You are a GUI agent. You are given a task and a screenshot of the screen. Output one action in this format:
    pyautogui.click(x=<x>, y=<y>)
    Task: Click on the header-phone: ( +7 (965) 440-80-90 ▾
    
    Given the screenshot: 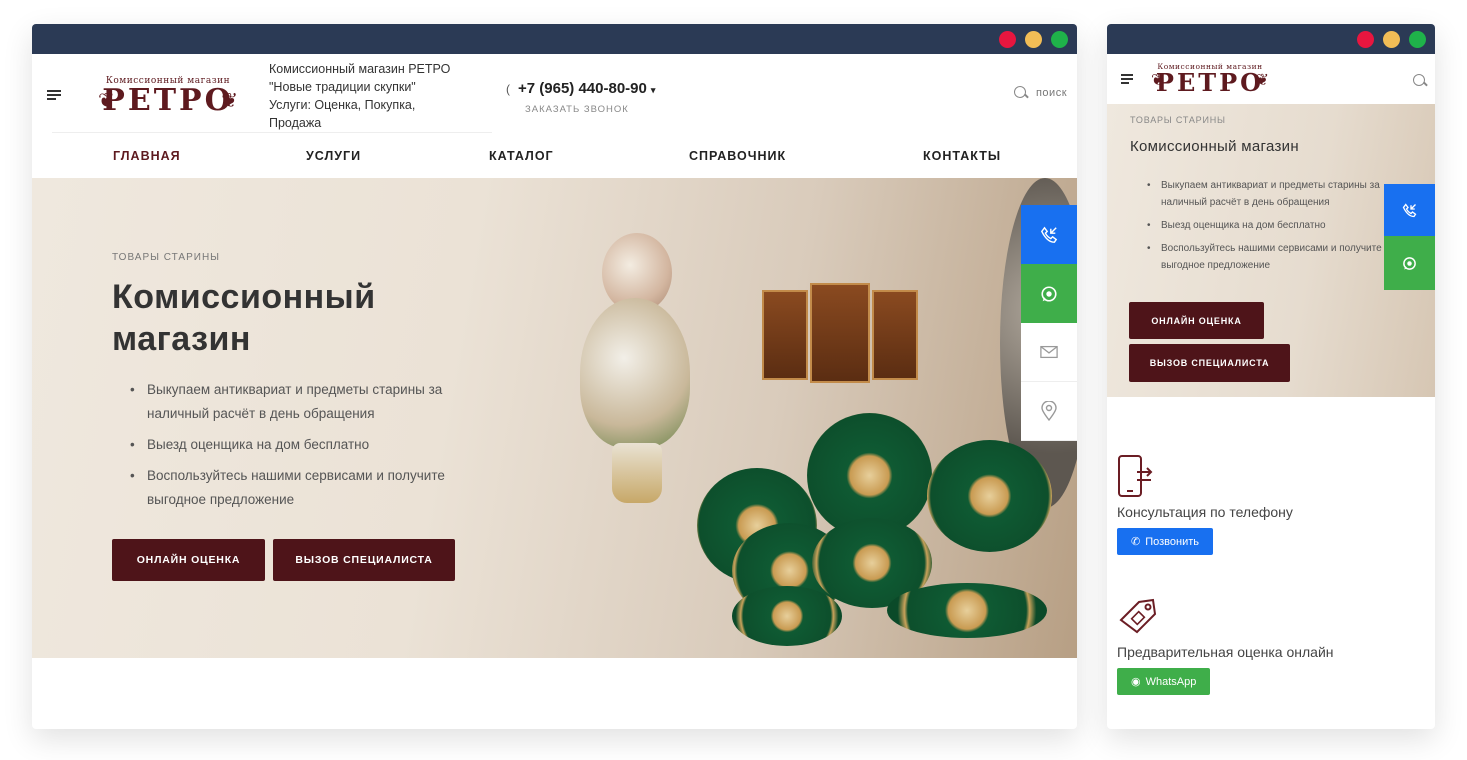 What is the action you would take?
    pyautogui.click(x=580, y=88)
    